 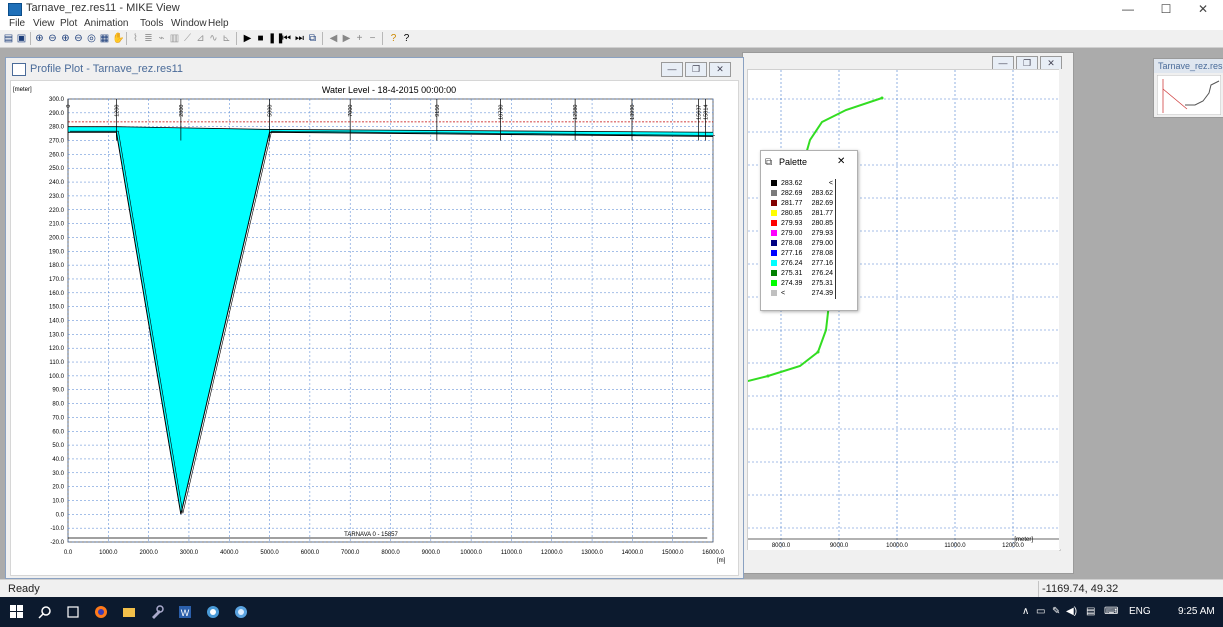 I want to click on play-icon: ▶, so click(x=247, y=38).